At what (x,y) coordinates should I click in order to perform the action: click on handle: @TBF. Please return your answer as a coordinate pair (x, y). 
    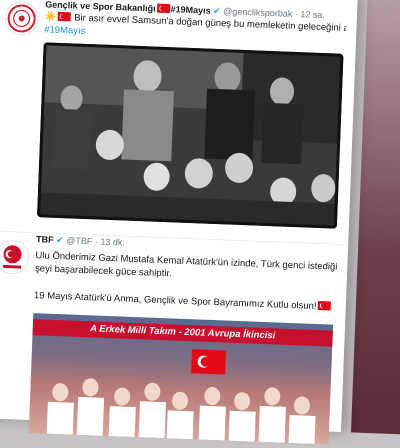
    Looking at the image, I should click on (79, 240).